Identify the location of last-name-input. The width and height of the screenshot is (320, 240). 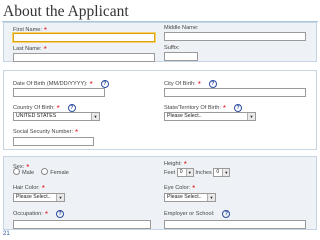
(84, 57).